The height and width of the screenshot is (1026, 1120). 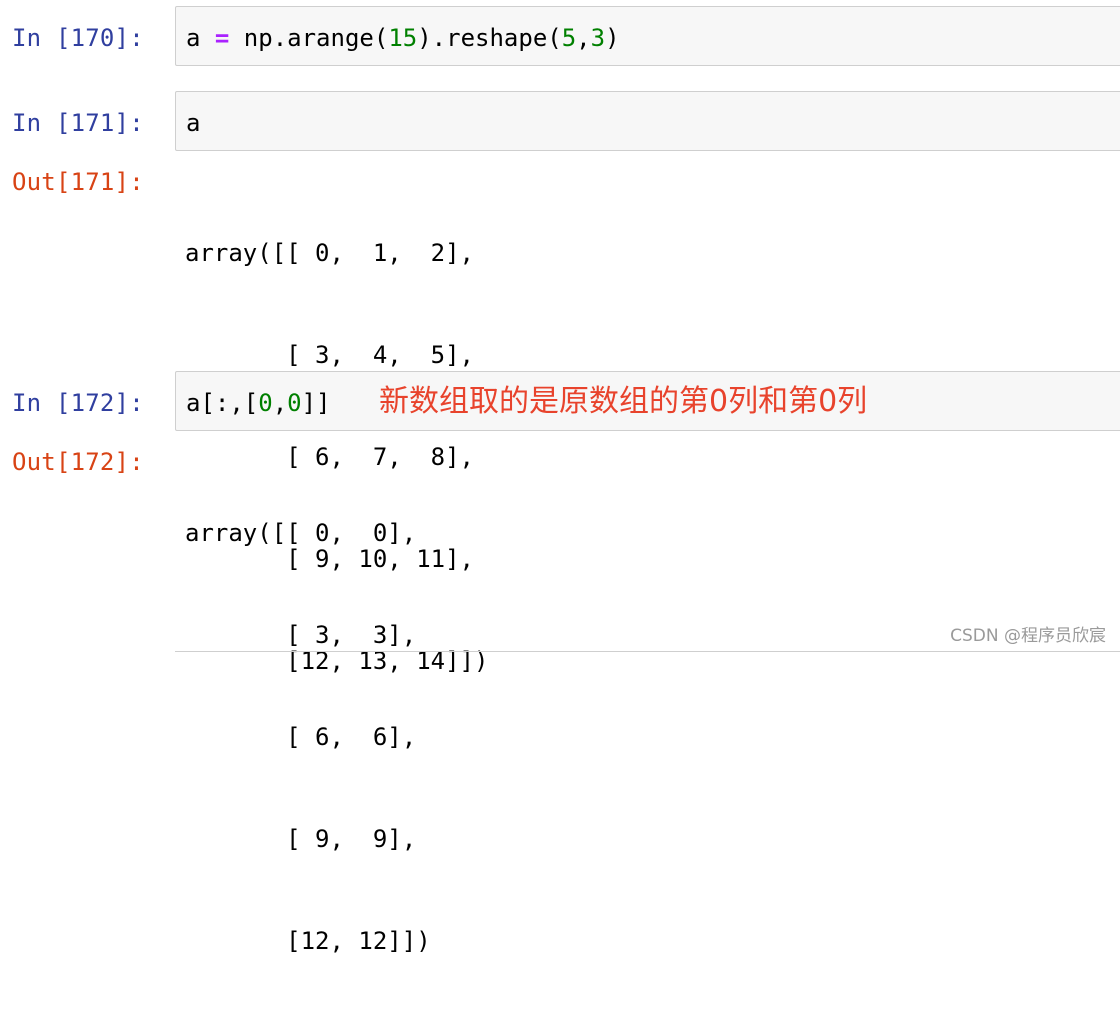 What do you see at coordinates (301, 839) in the screenshot?
I see `output-line: [ 9, 9],` at bounding box center [301, 839].